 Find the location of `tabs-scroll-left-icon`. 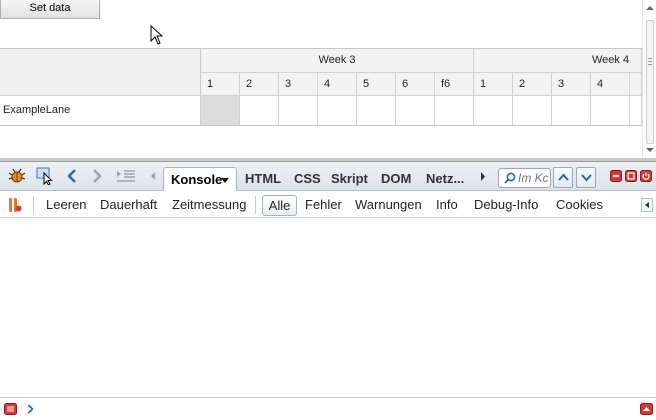

tabs-scroll-left-icon is located at coordinates (153, 176).